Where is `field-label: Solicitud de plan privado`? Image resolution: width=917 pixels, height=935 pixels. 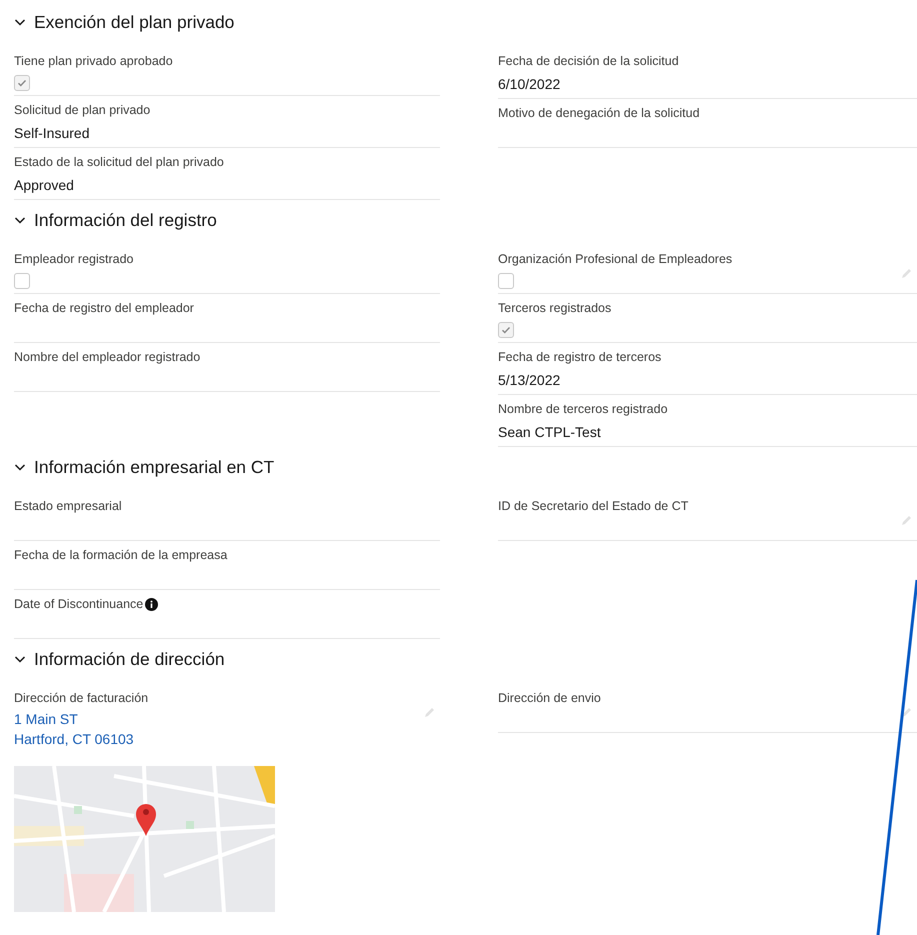
field-label: Solicitud de plan privado is located at coordinates (82, 110).